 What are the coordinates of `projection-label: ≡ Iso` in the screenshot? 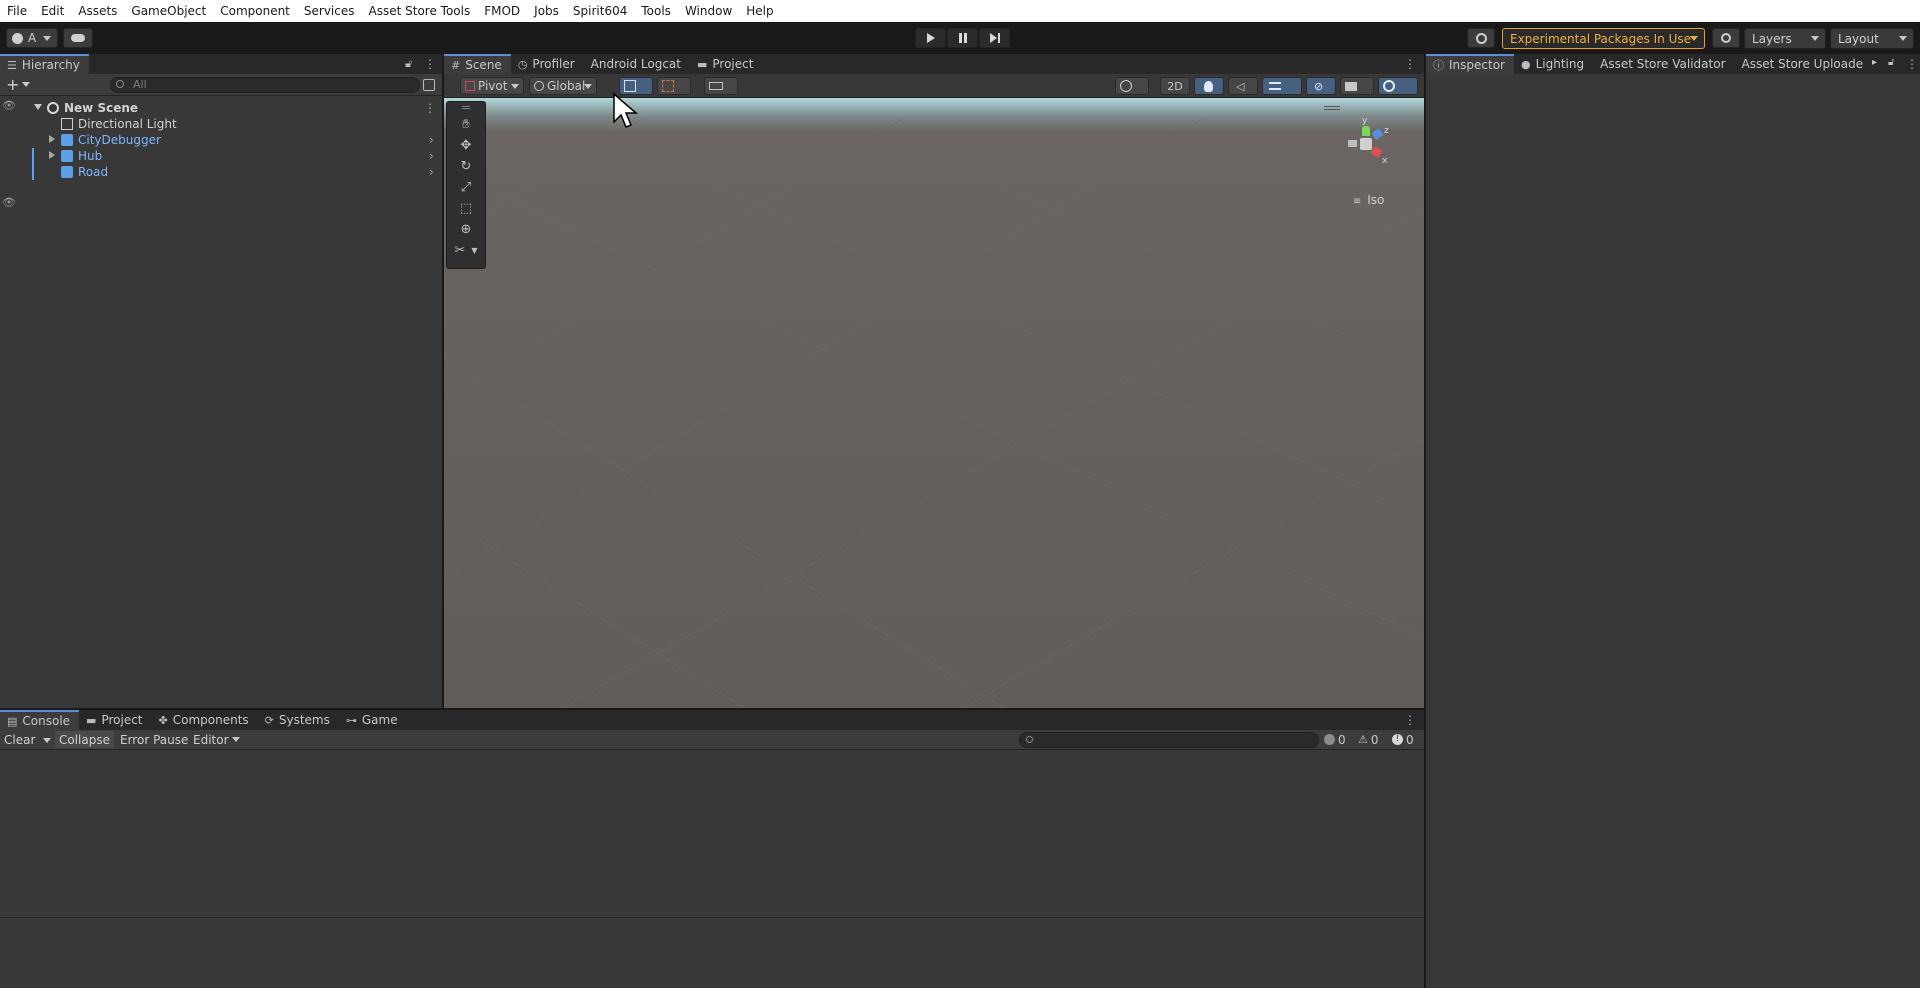 It's located at (1368, 200).